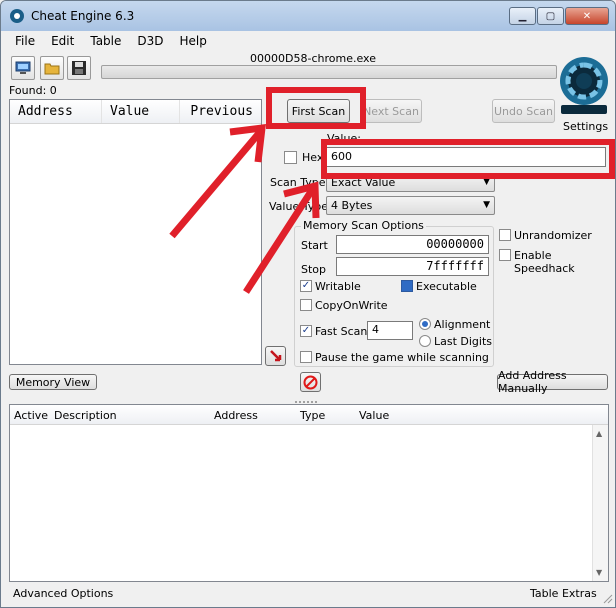  What do you see at coordinates (552, 382) in the screenshot?
I see `add-address-manually-button: Add Address Manually` at bounding box center [552, 382].